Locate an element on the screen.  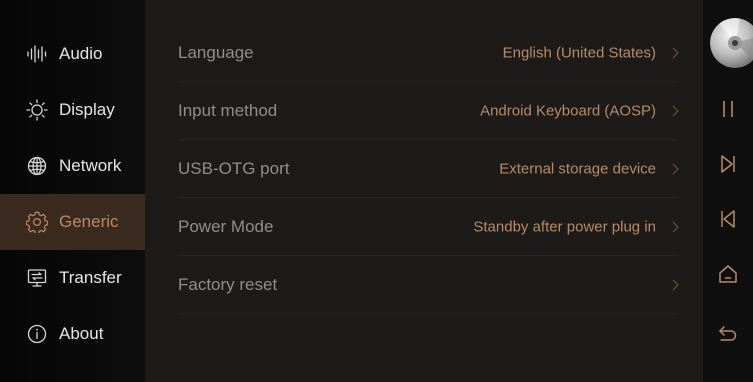
row-divider is located at coordinates (428, 313).